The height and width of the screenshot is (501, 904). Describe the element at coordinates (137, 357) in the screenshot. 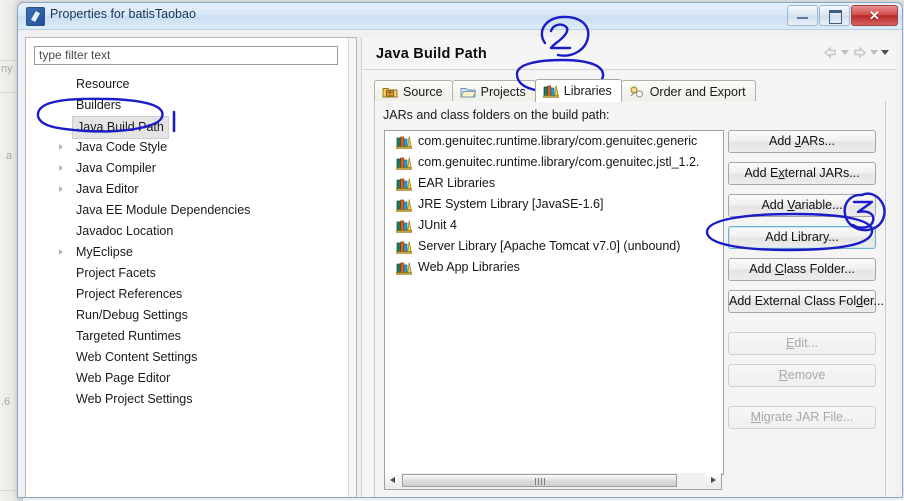

I see `tree-item-label: Web Content Settings` at that location.